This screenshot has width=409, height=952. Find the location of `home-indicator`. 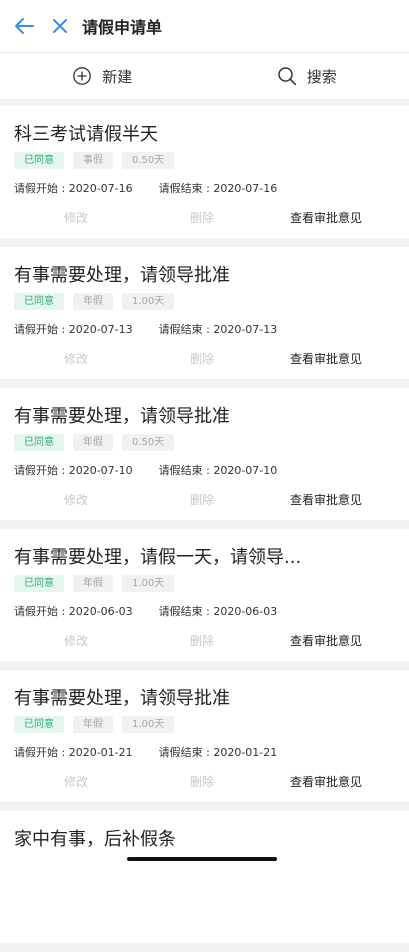

home-indicator is located at coordinates (202, 859).